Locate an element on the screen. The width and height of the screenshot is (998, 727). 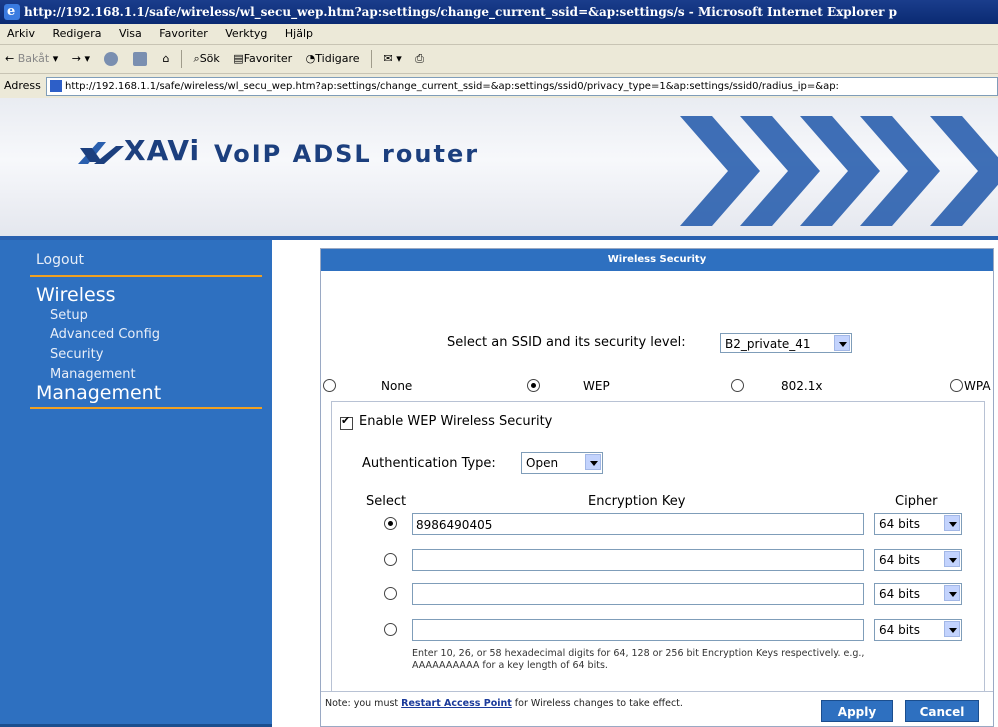
menu-redigera: Redigera is located at coordinates (76, 34).